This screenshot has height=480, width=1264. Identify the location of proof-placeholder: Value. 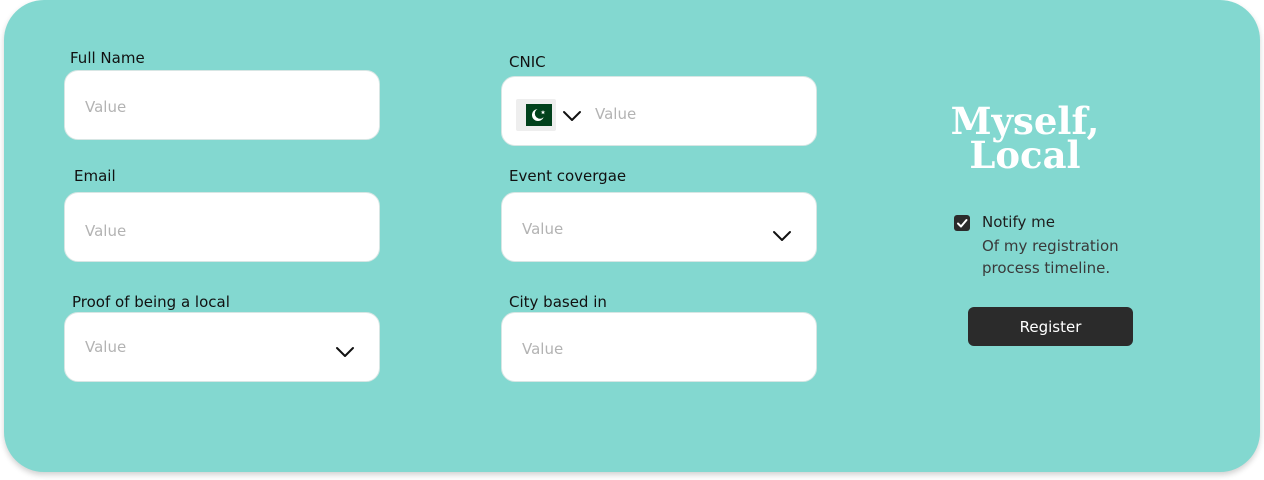
(106, 347).